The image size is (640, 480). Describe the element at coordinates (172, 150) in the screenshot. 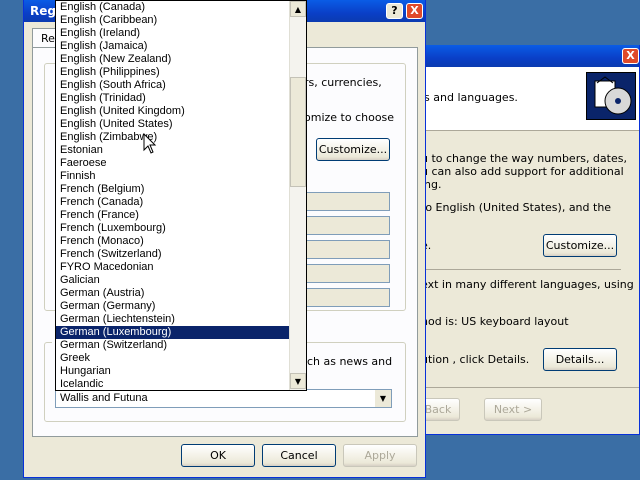

I see `dropdown-item: Estonian` at that location.